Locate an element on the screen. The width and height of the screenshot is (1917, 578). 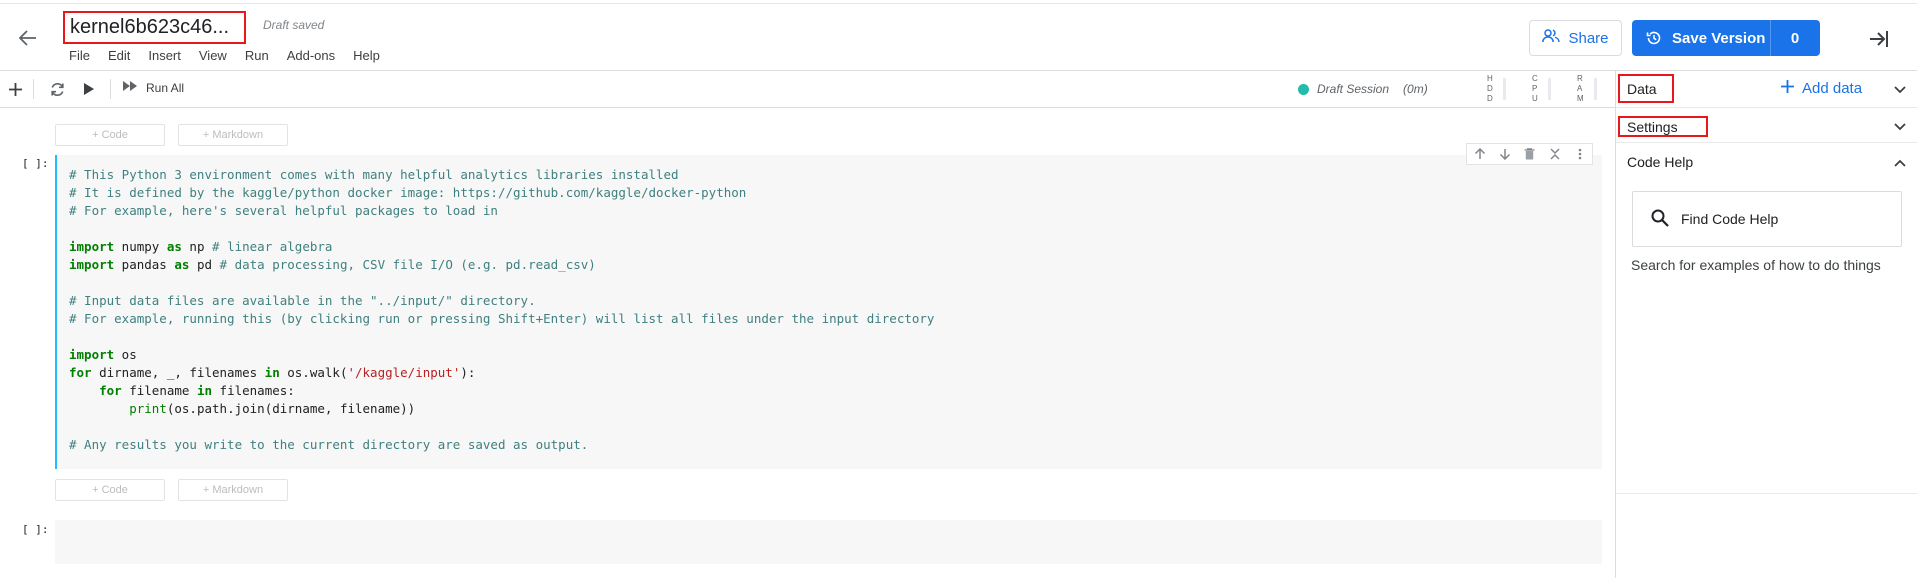
code-token: filenames: is located at coordinates (253, 390).